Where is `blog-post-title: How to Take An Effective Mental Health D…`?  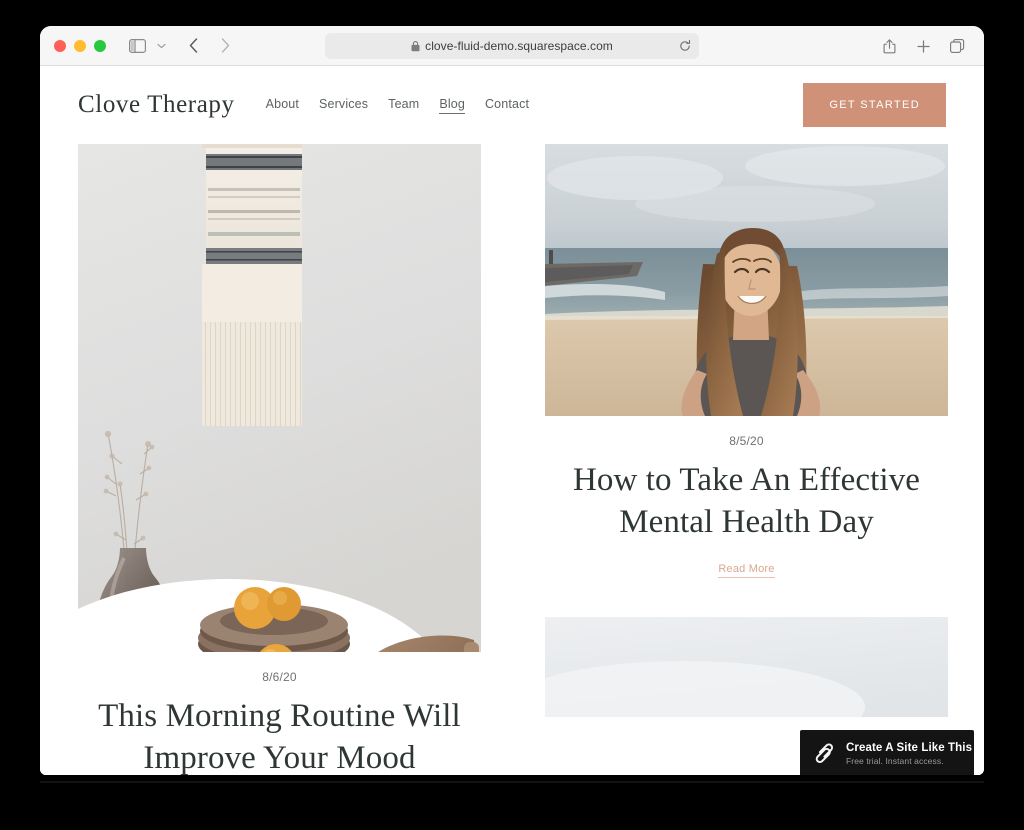 blog-post-title: How to Take An Effective Mental Health D… is located at coordinates (746, 501).